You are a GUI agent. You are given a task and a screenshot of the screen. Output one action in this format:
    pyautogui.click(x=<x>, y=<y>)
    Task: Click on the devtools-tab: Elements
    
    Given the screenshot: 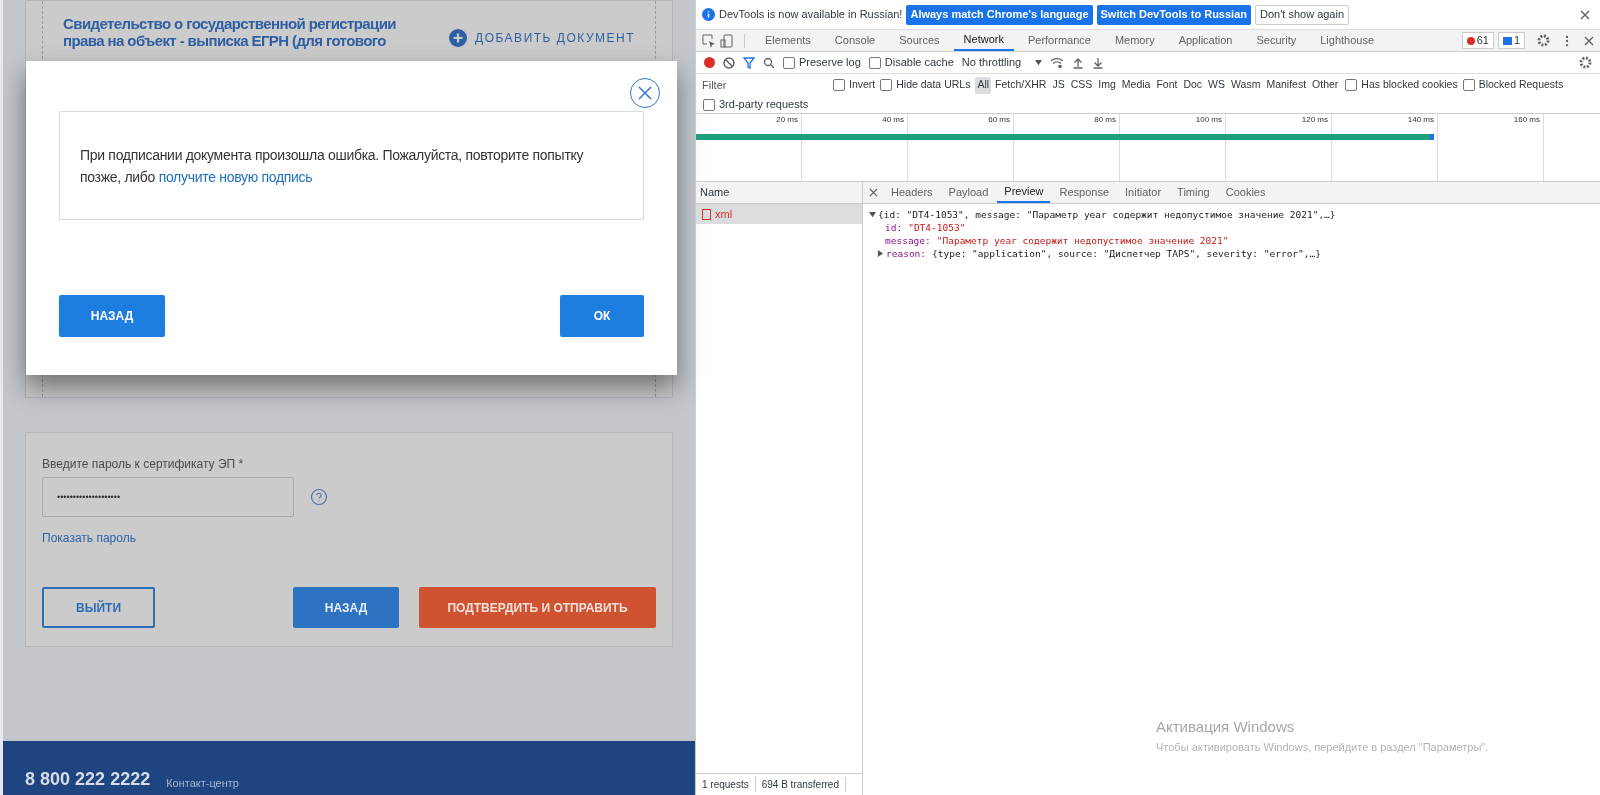 What is the action you would take?
    pyautogui.click(x=788, y=40)
    